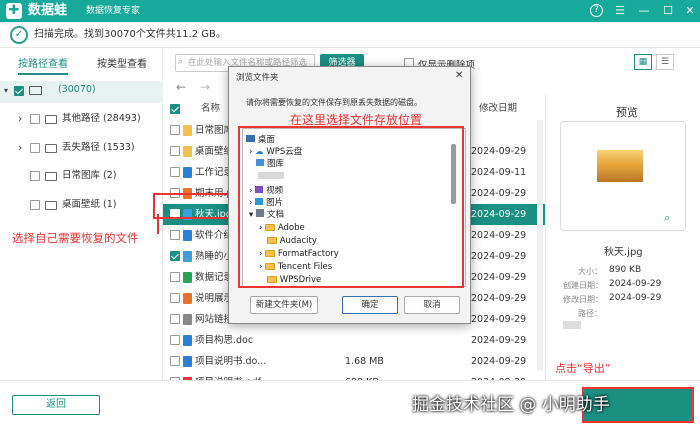 This screenshot has height=428, width=700. Describe the element at coordinates (81, 148) in the screenshot. I see `tree-item-lost-paths: › 丢失路径 (1533)` at that location.